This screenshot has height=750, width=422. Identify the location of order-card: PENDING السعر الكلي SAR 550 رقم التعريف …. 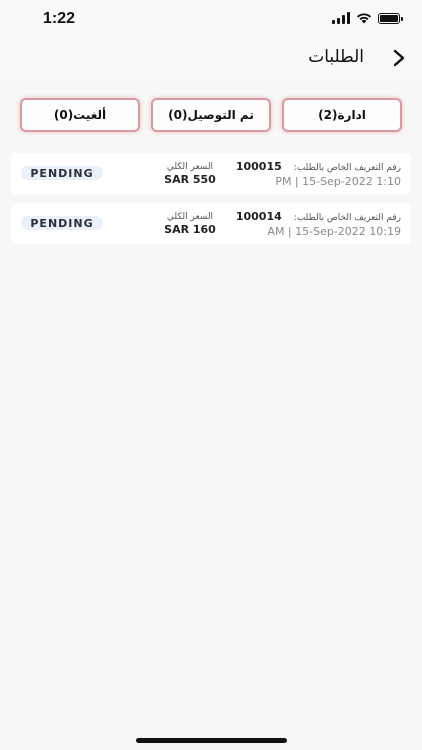
(211, 173).